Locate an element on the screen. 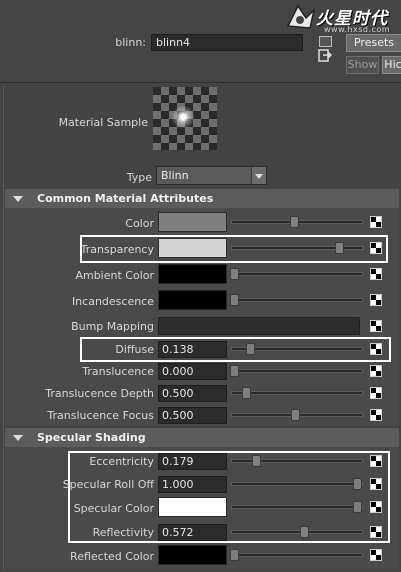 This screenshot has width=401, height=572. translucence-depth-input: 0.500 is located at coordinates (192, 393).